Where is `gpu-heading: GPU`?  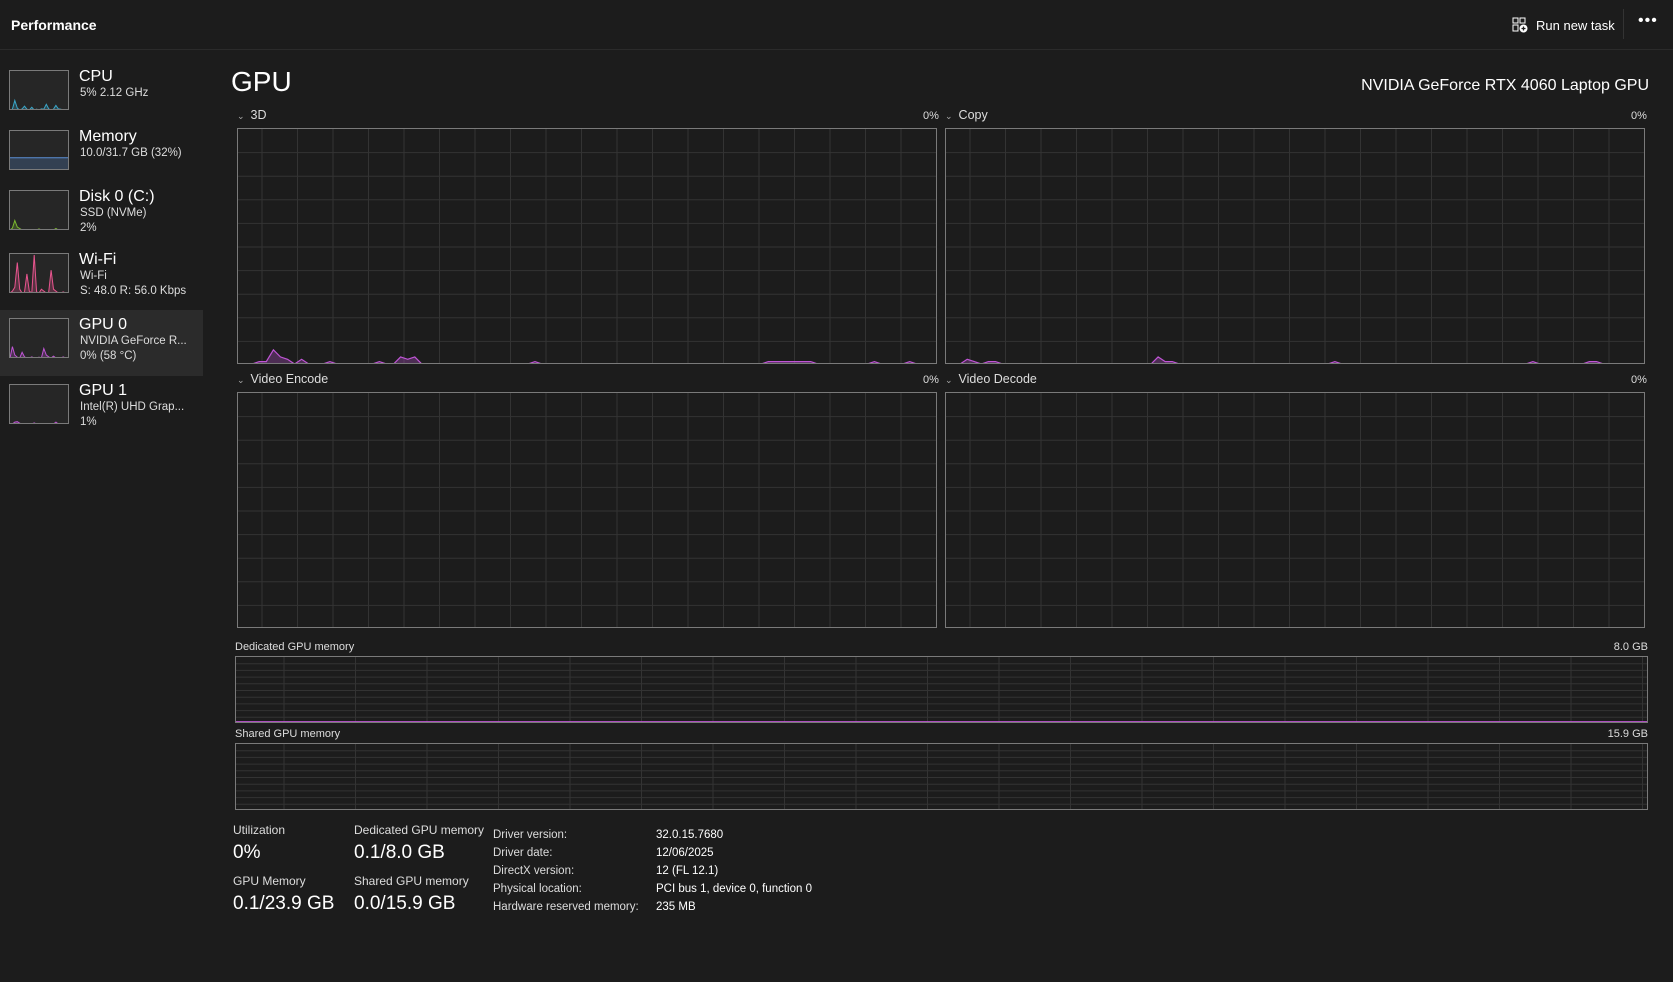 gpu-heading: GPU is located at coordinates (261, 81).